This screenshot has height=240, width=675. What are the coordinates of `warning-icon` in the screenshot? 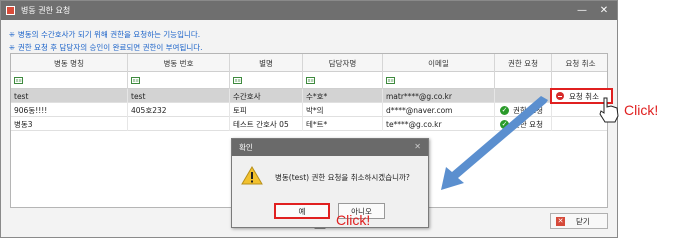 It's located at (252, 175).